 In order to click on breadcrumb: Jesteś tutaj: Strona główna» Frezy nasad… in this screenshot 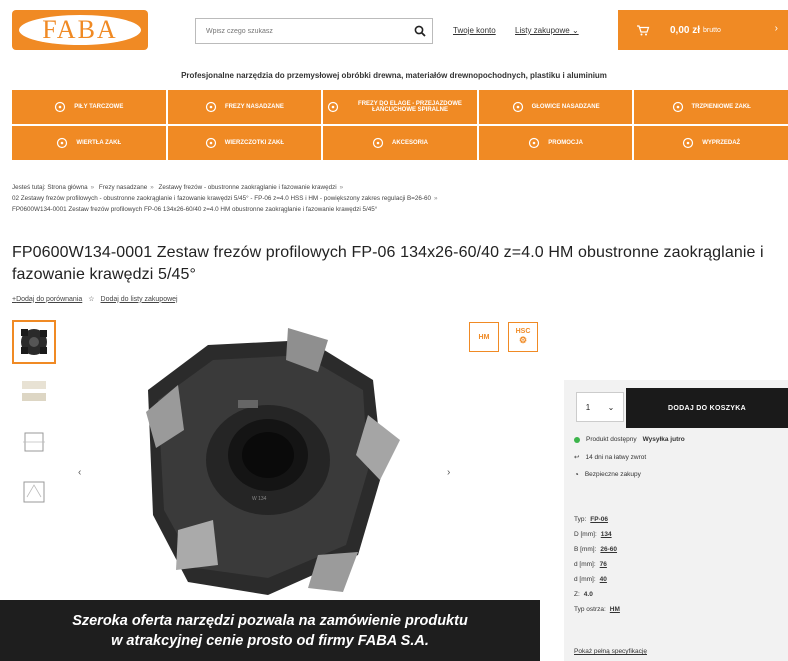, I will do `click(322, 198)`.